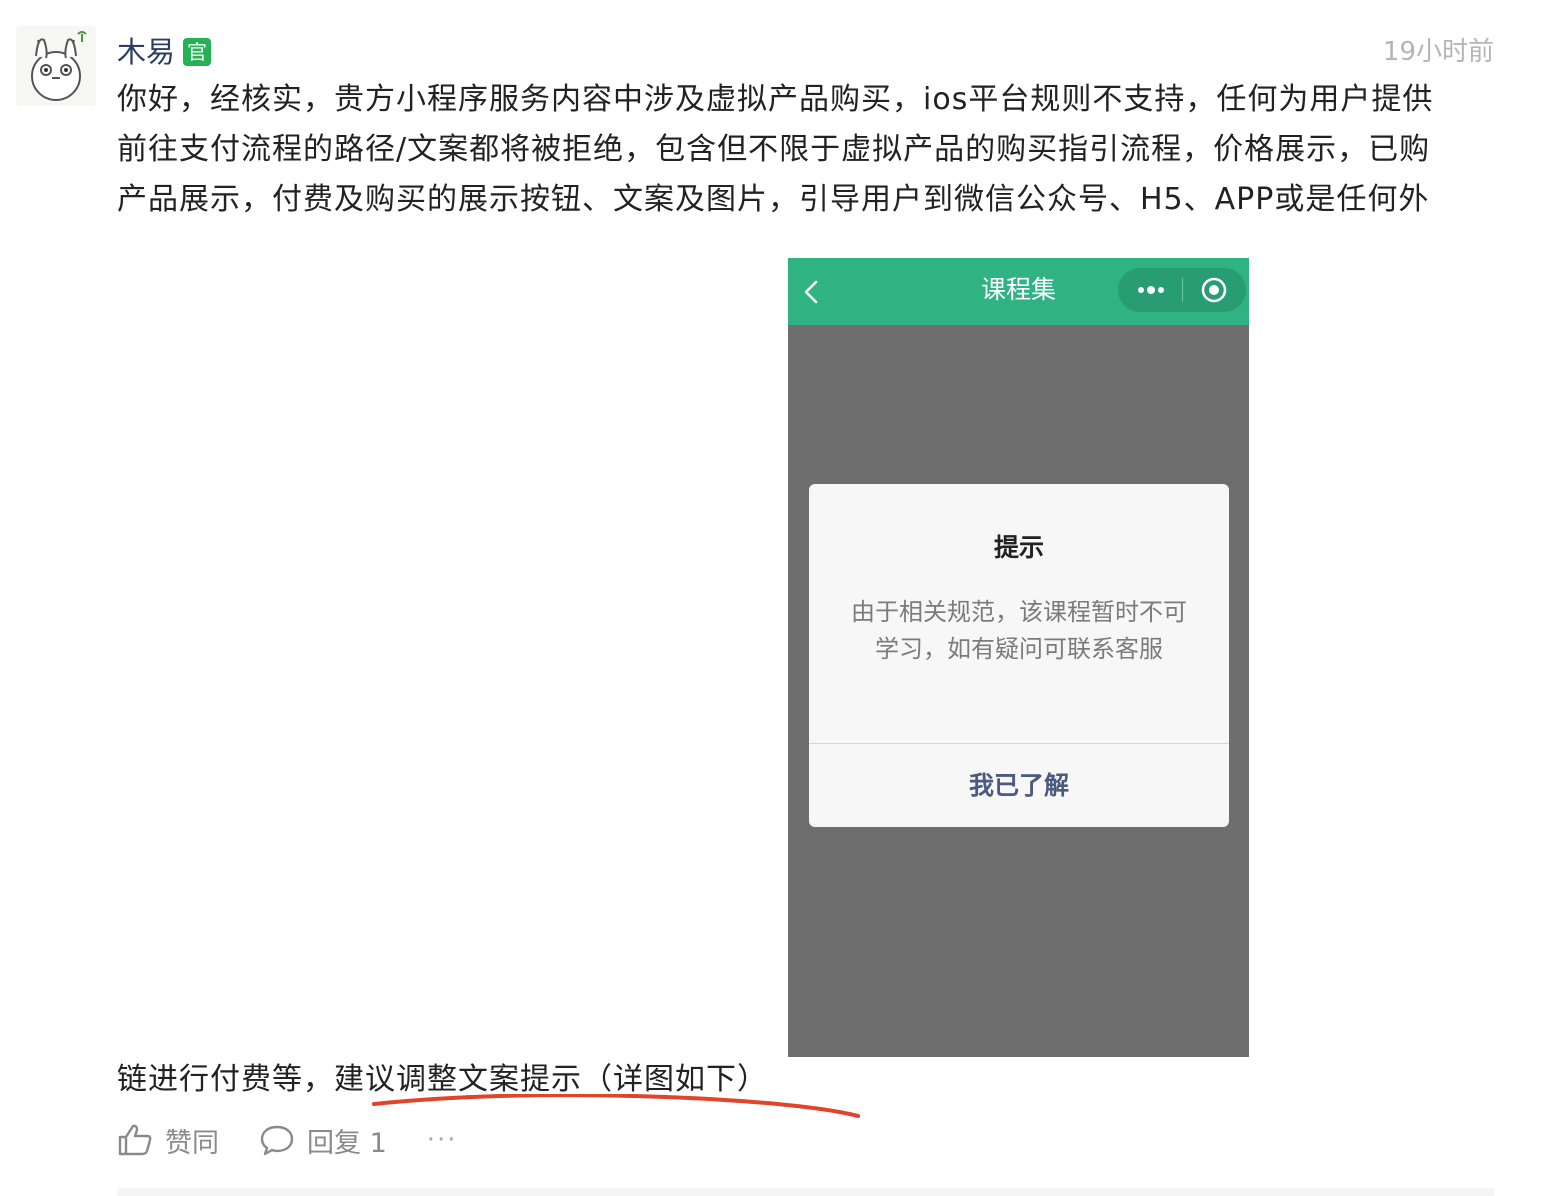 The height and width of the screenshot is (1196, 1554). I want to click on like-button: 赞同, so click(168, 1140).